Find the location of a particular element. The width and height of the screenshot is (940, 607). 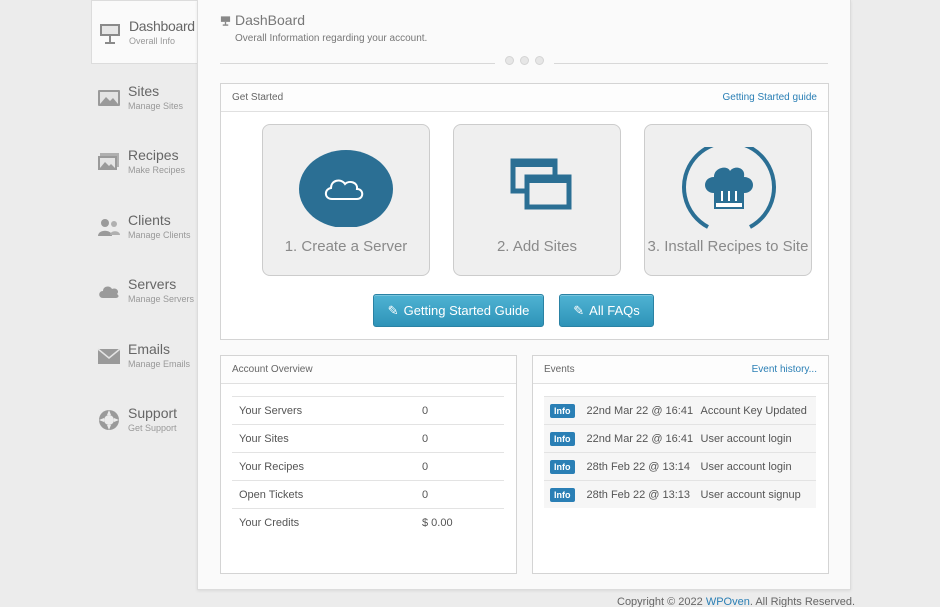

sidebar-item-clients: Clients Manage Clients is located at coordinates (144, 226).